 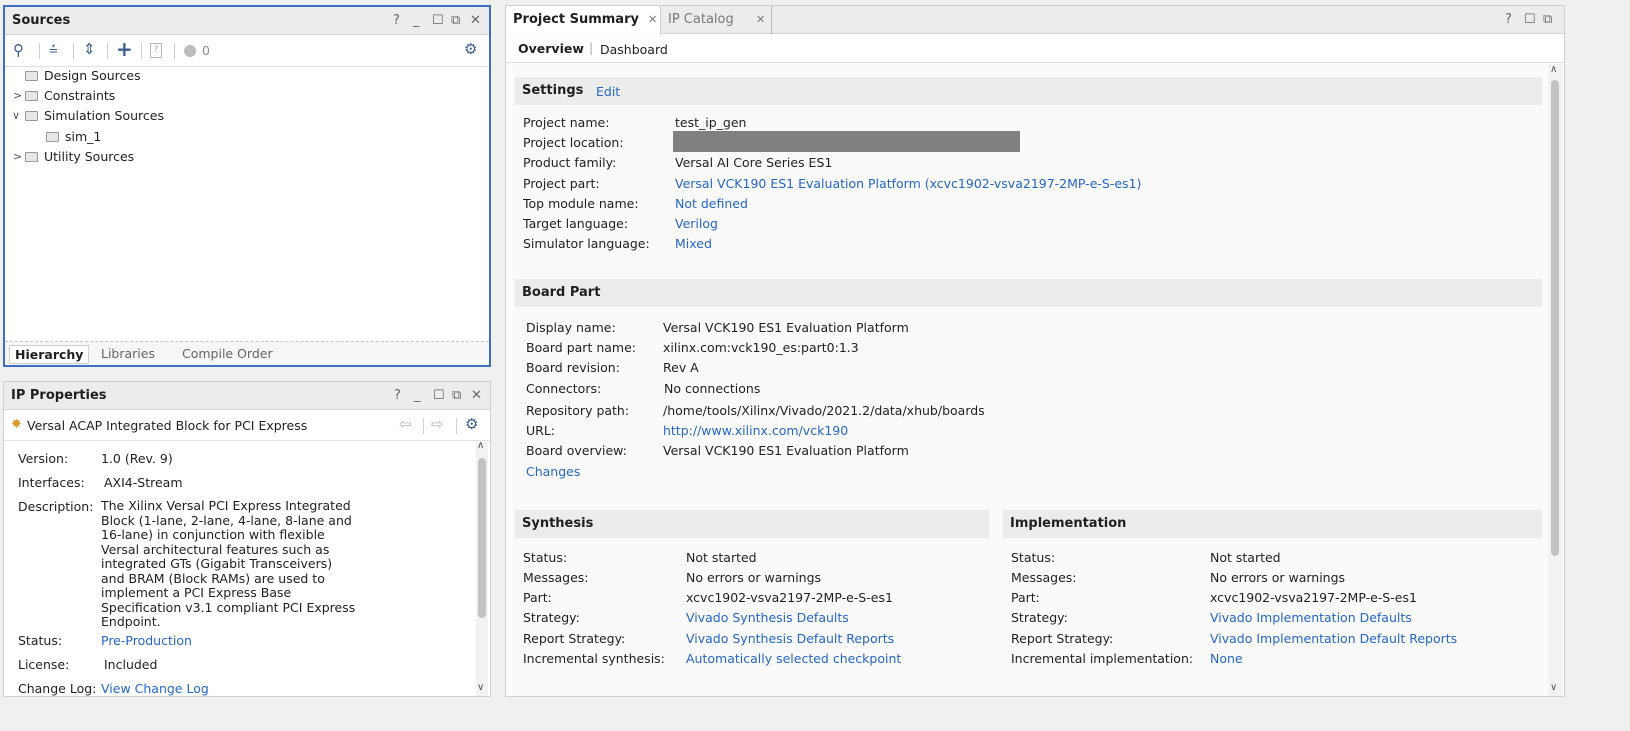 I want to click on sources-title: Sources, so click(x=41, y=20).